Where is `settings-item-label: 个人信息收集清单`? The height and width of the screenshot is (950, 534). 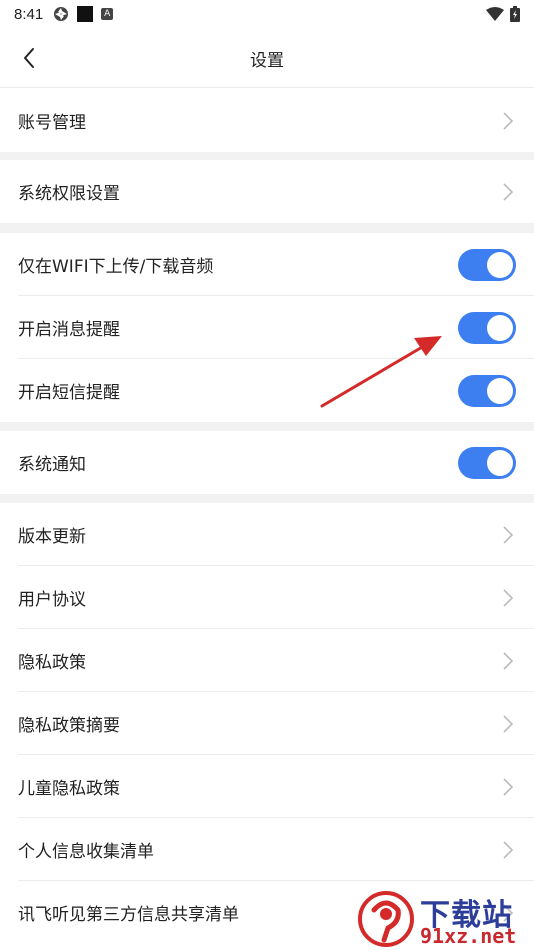 settings-item-label: 个人信息收集清单 is located at coordinates (86, 852).